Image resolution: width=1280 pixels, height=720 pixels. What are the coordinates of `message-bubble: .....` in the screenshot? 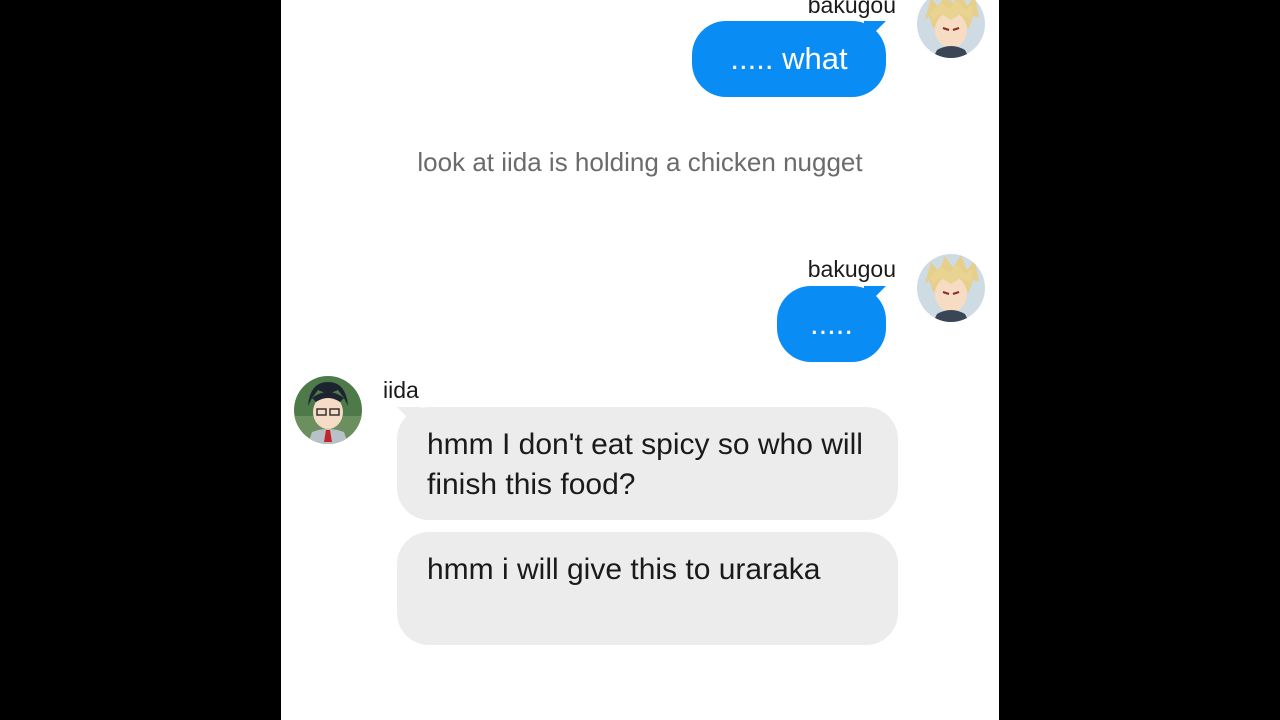 It's located at (831, 324).